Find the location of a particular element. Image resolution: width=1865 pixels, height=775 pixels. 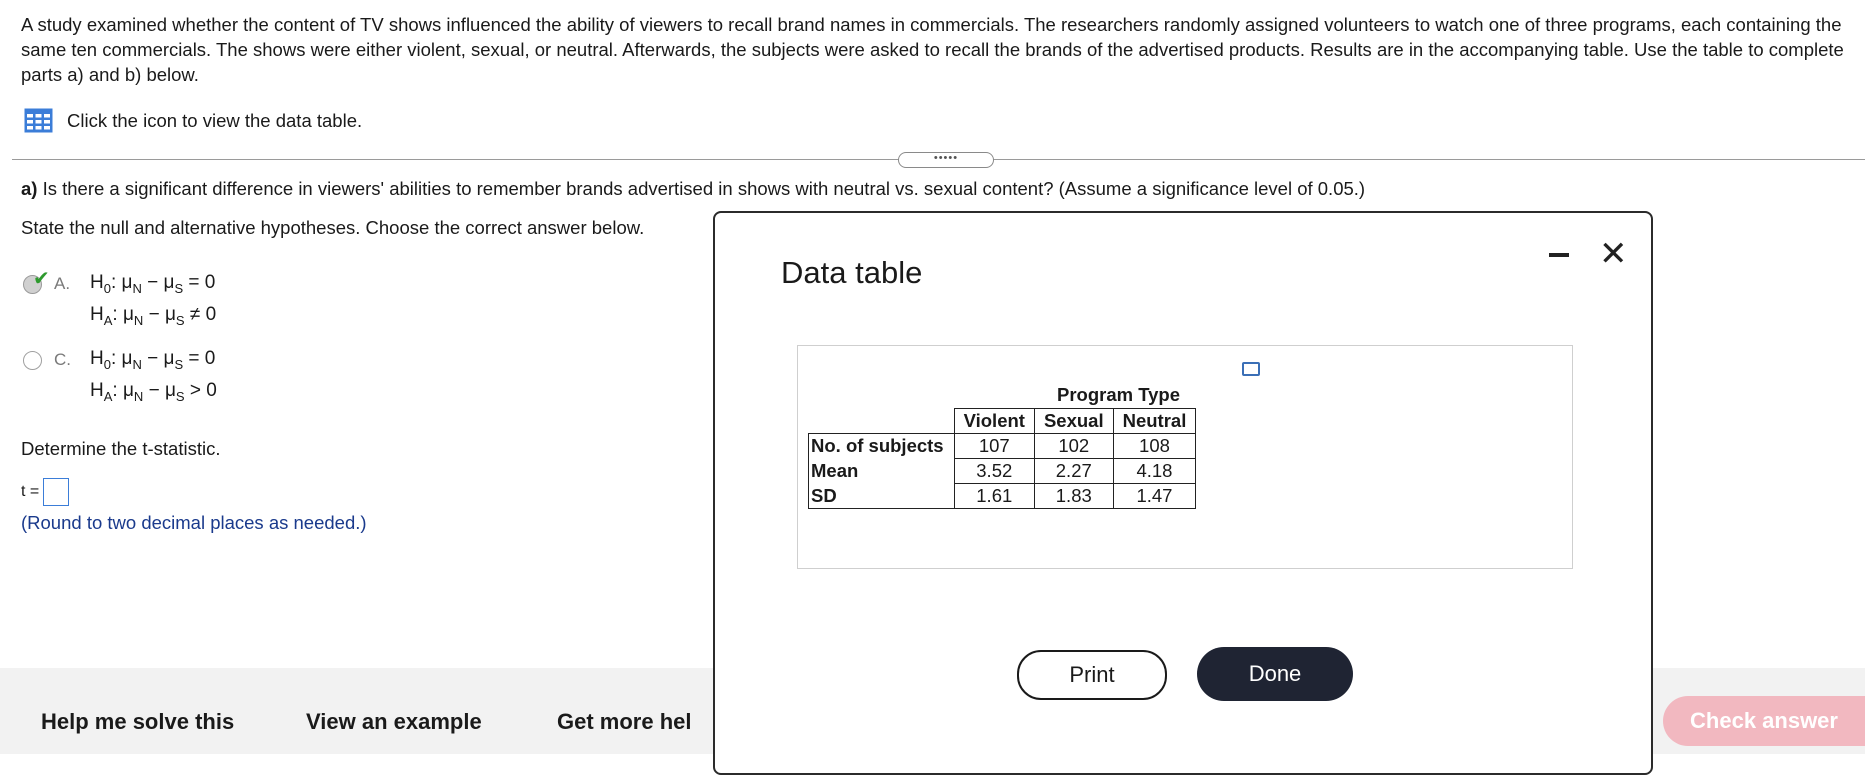

dialog-title: Data table is located at coordinates (852, 272).